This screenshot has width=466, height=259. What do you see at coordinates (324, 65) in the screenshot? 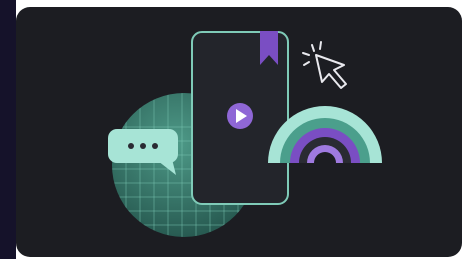
I see `cursor-click-icon` at bounding box center [324, 65].